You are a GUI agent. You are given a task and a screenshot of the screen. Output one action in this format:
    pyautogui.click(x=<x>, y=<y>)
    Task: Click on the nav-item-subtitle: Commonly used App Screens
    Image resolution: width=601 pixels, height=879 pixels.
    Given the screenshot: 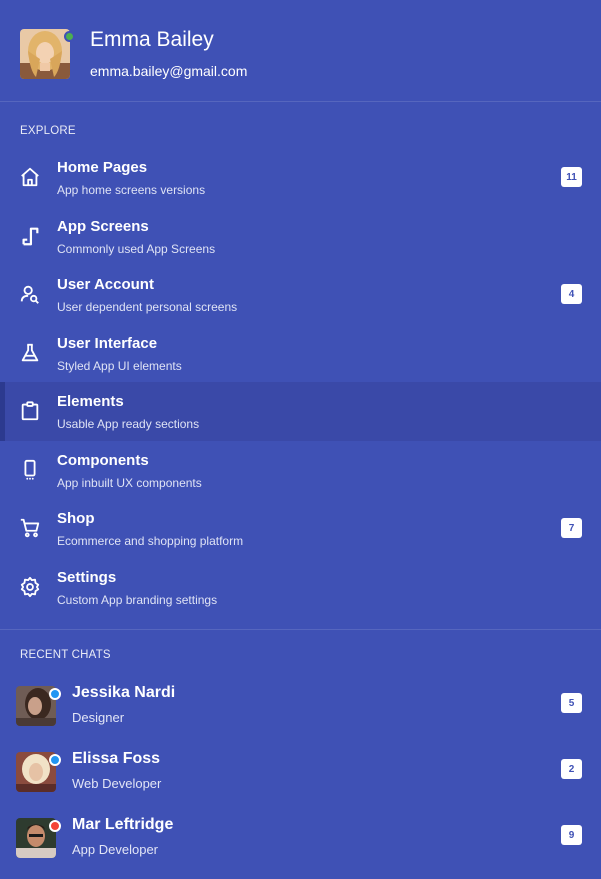 What is the action you would take?
    pyautogui.click(x=136, y=248)
    